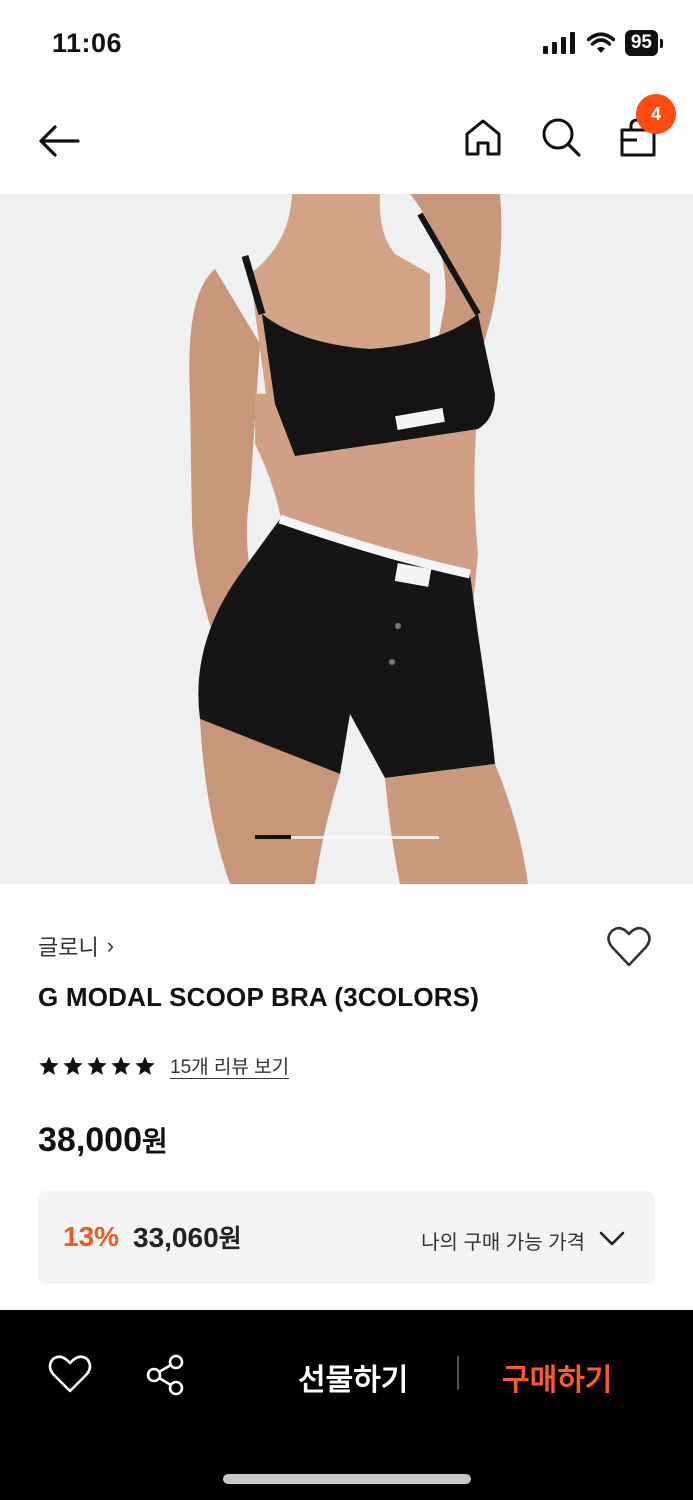 This screenshot has height=1500, width=693. What do you see at coordinates (230, 1239) in the screenshot?
I see `discount-price-unit: 원` at bounding box center [230, 1239].